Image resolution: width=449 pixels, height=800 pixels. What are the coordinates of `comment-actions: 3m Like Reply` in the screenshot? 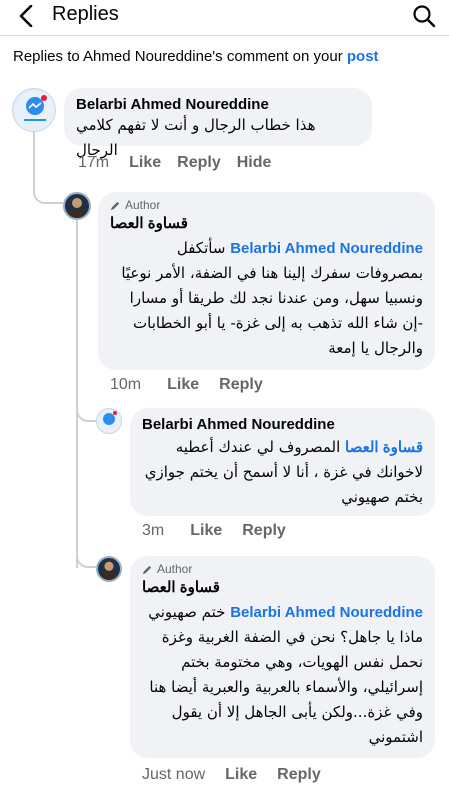 It's located at (214, 531).